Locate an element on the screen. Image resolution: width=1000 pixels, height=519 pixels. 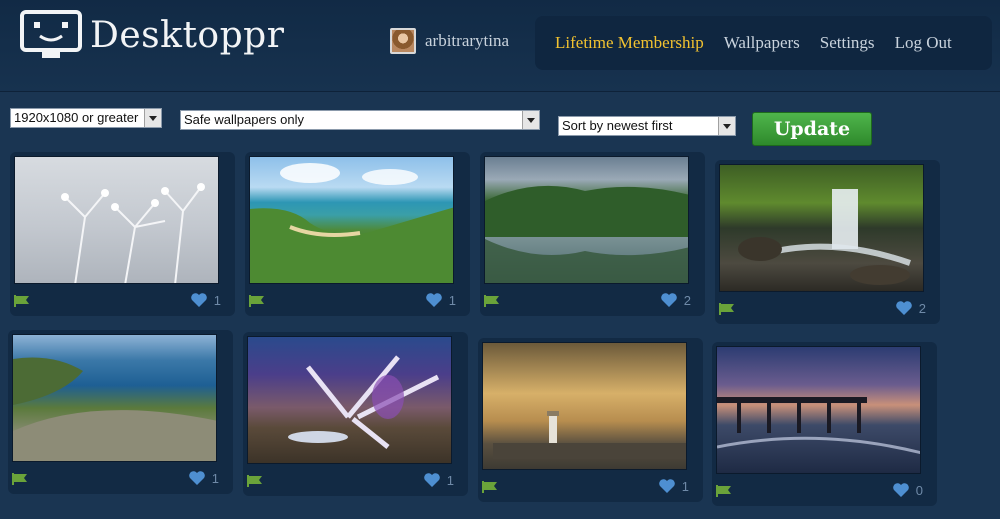
like-counter: 0 is located at coordinates (907, 490).